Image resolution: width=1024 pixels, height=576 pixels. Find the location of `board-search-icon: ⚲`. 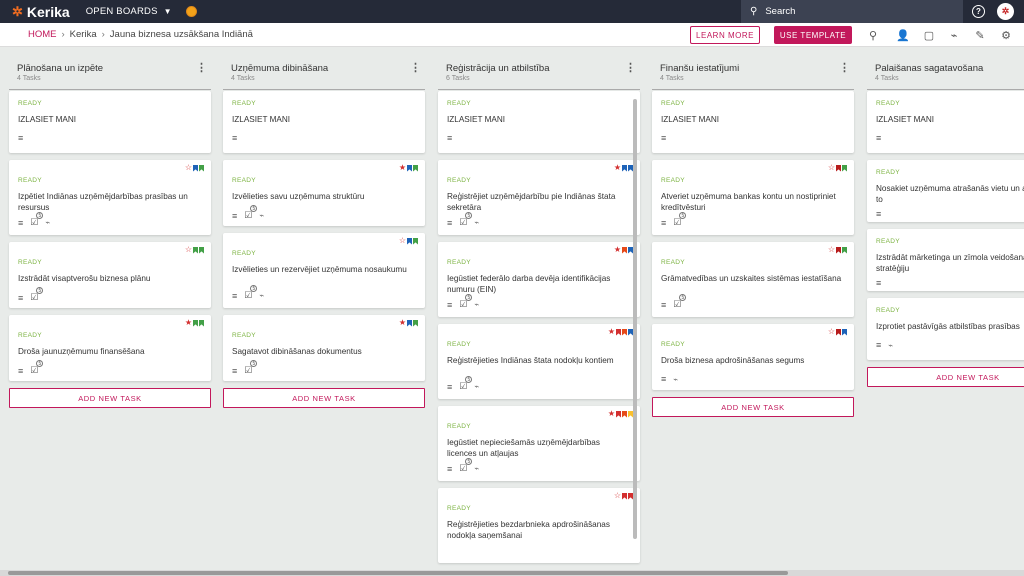

board-search-icon: ⚲ is located at coordinates (873, 35).